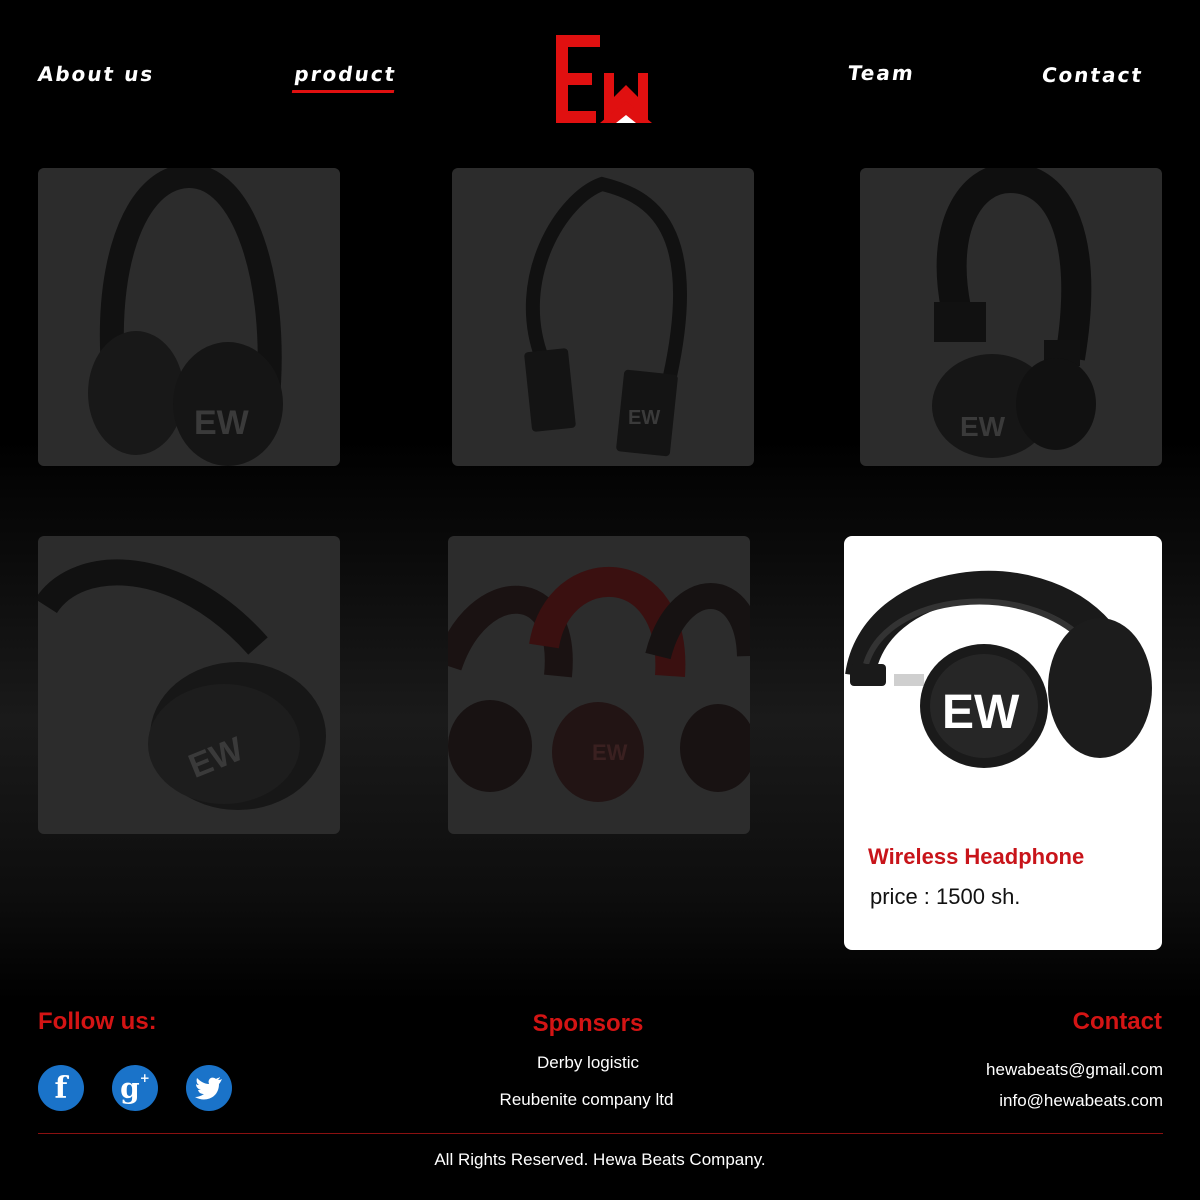  What do you see at coordinates (182, 684) in the screenshot?
I see `headphone-noise-cancel-icon: EW` at bounding box center [182, 684].